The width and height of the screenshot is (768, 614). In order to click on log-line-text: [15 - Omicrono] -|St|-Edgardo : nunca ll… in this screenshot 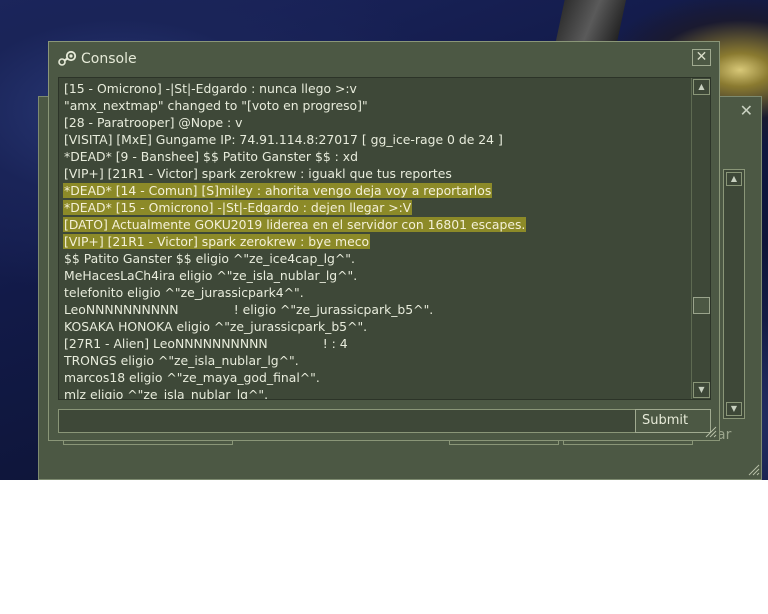, I will do `click(210, 88)`.